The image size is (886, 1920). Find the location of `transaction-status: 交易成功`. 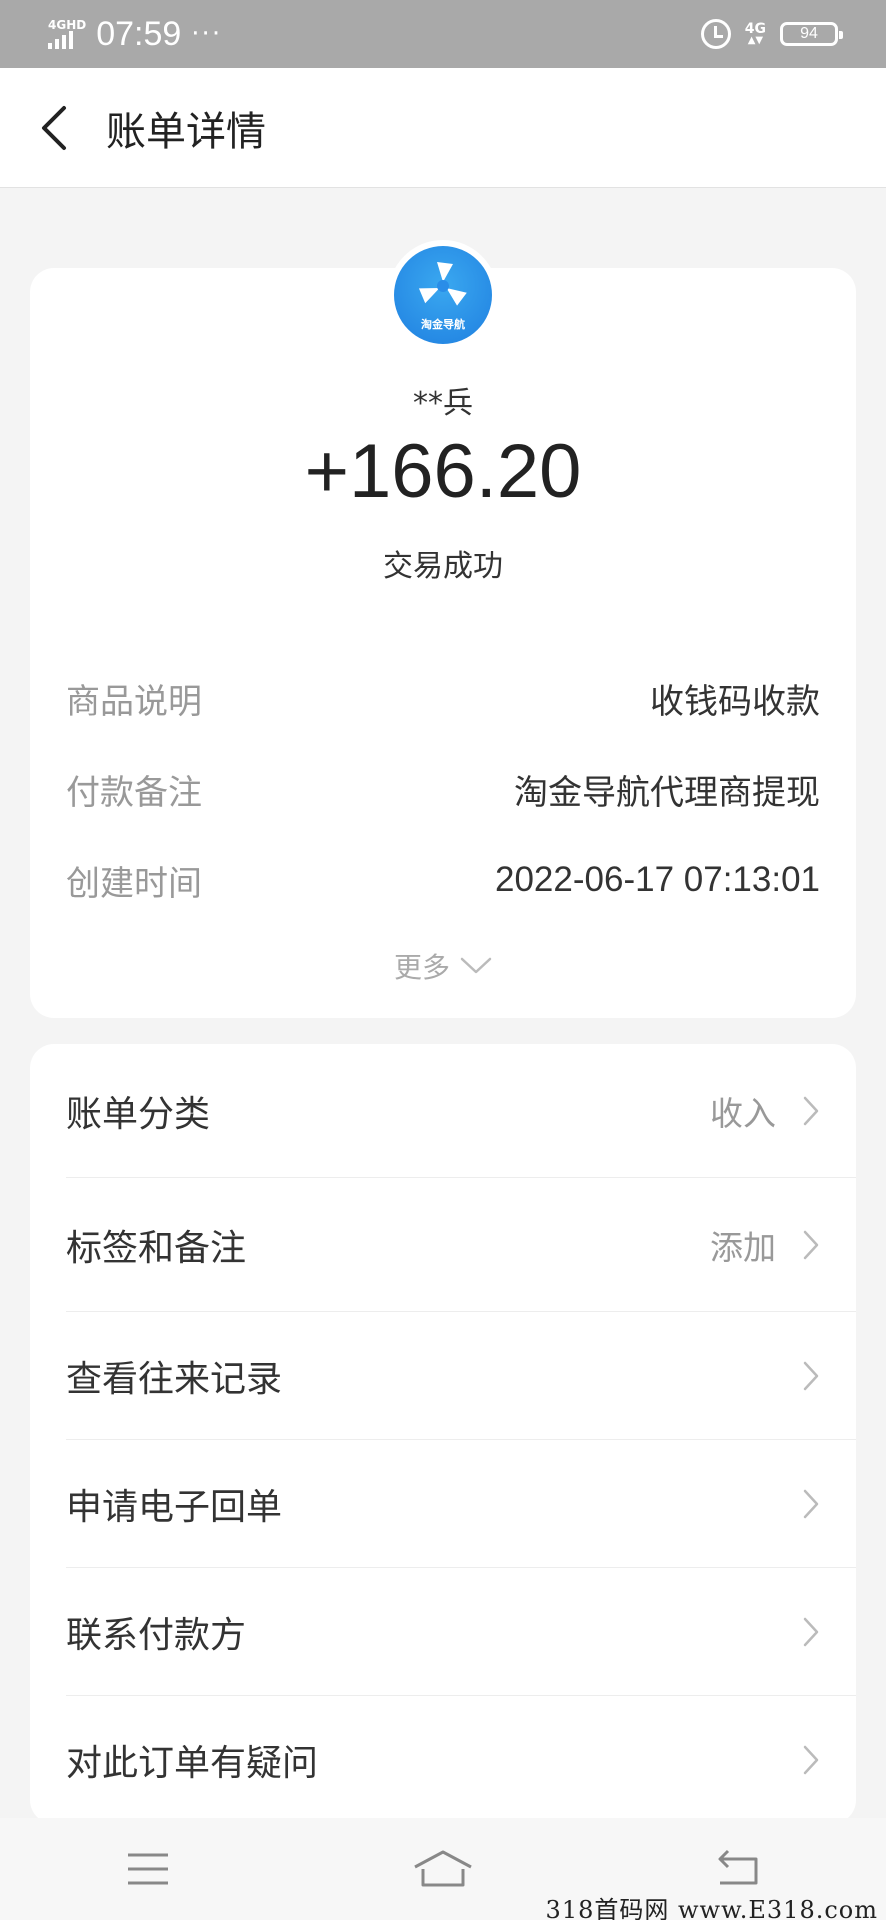

transaction-status: 交易成功 is located at coordinates (443, 566).